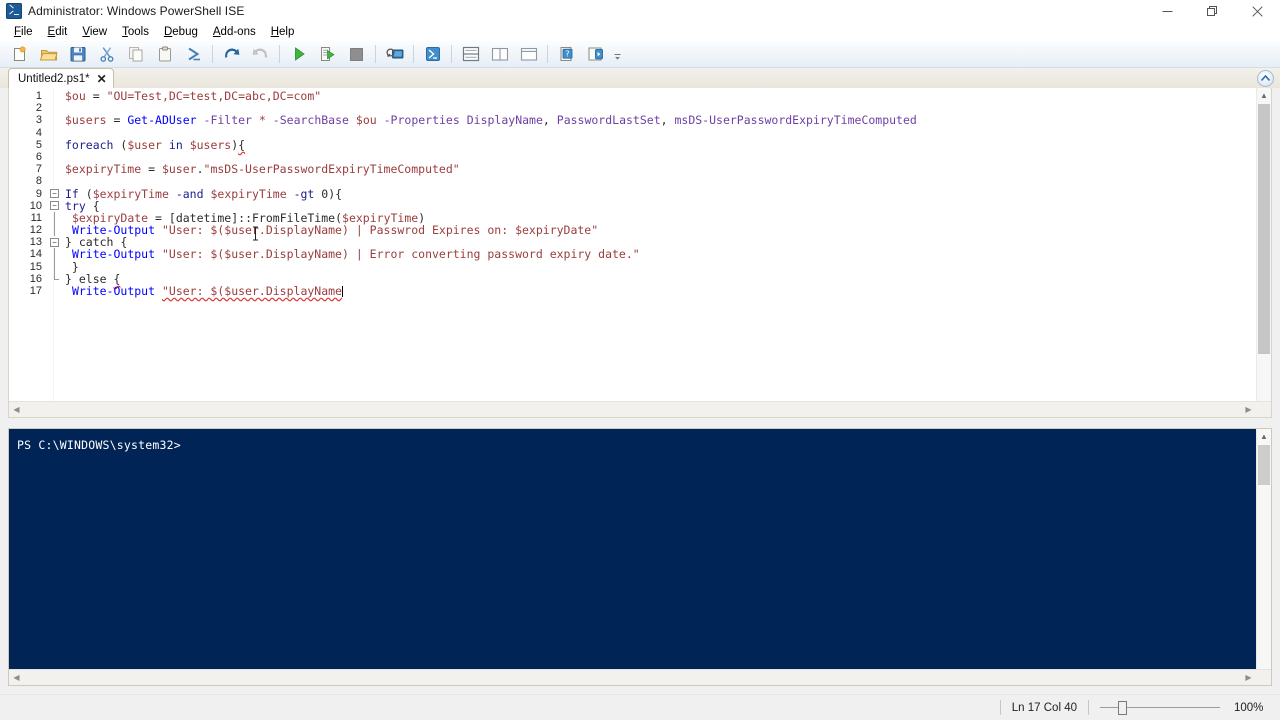 The height and width of the screenshot is (720, 1280). What do you see at coordinates (35, 278) in the screenshot?
I see `line-number: 16` at bounding box center [35, 278].